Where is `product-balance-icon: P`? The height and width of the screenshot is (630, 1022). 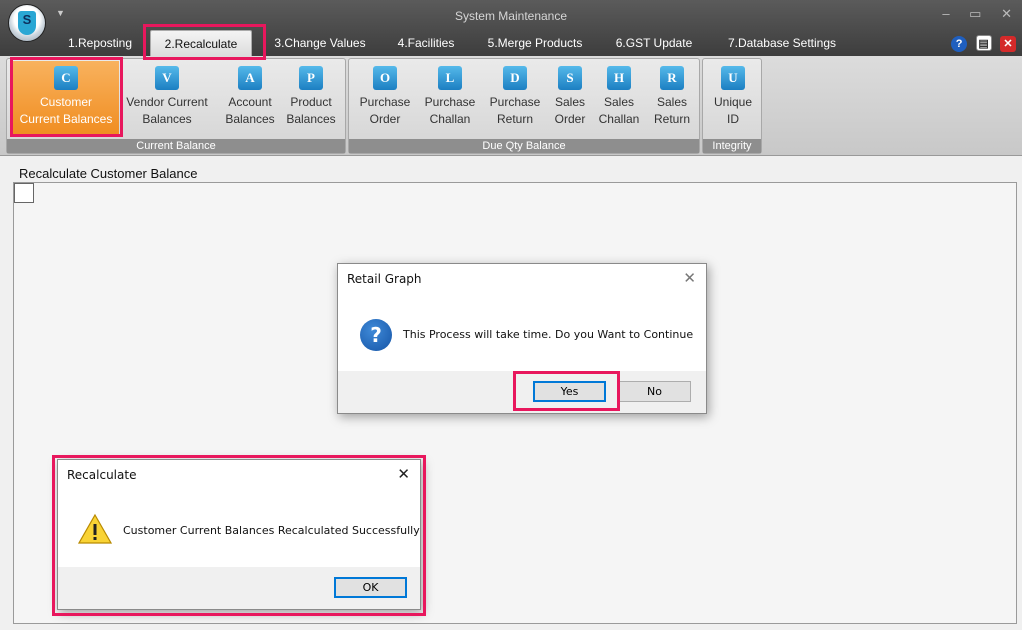 product-balance-icon: P is located at coordinates (311, 78).